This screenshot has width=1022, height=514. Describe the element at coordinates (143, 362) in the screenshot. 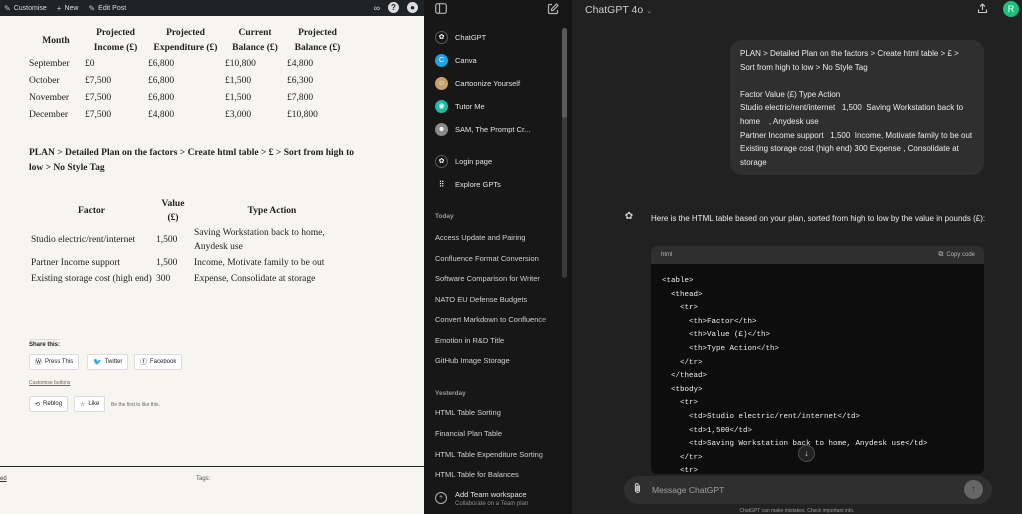

I see `facebook-icon: ⓕ` at that location.